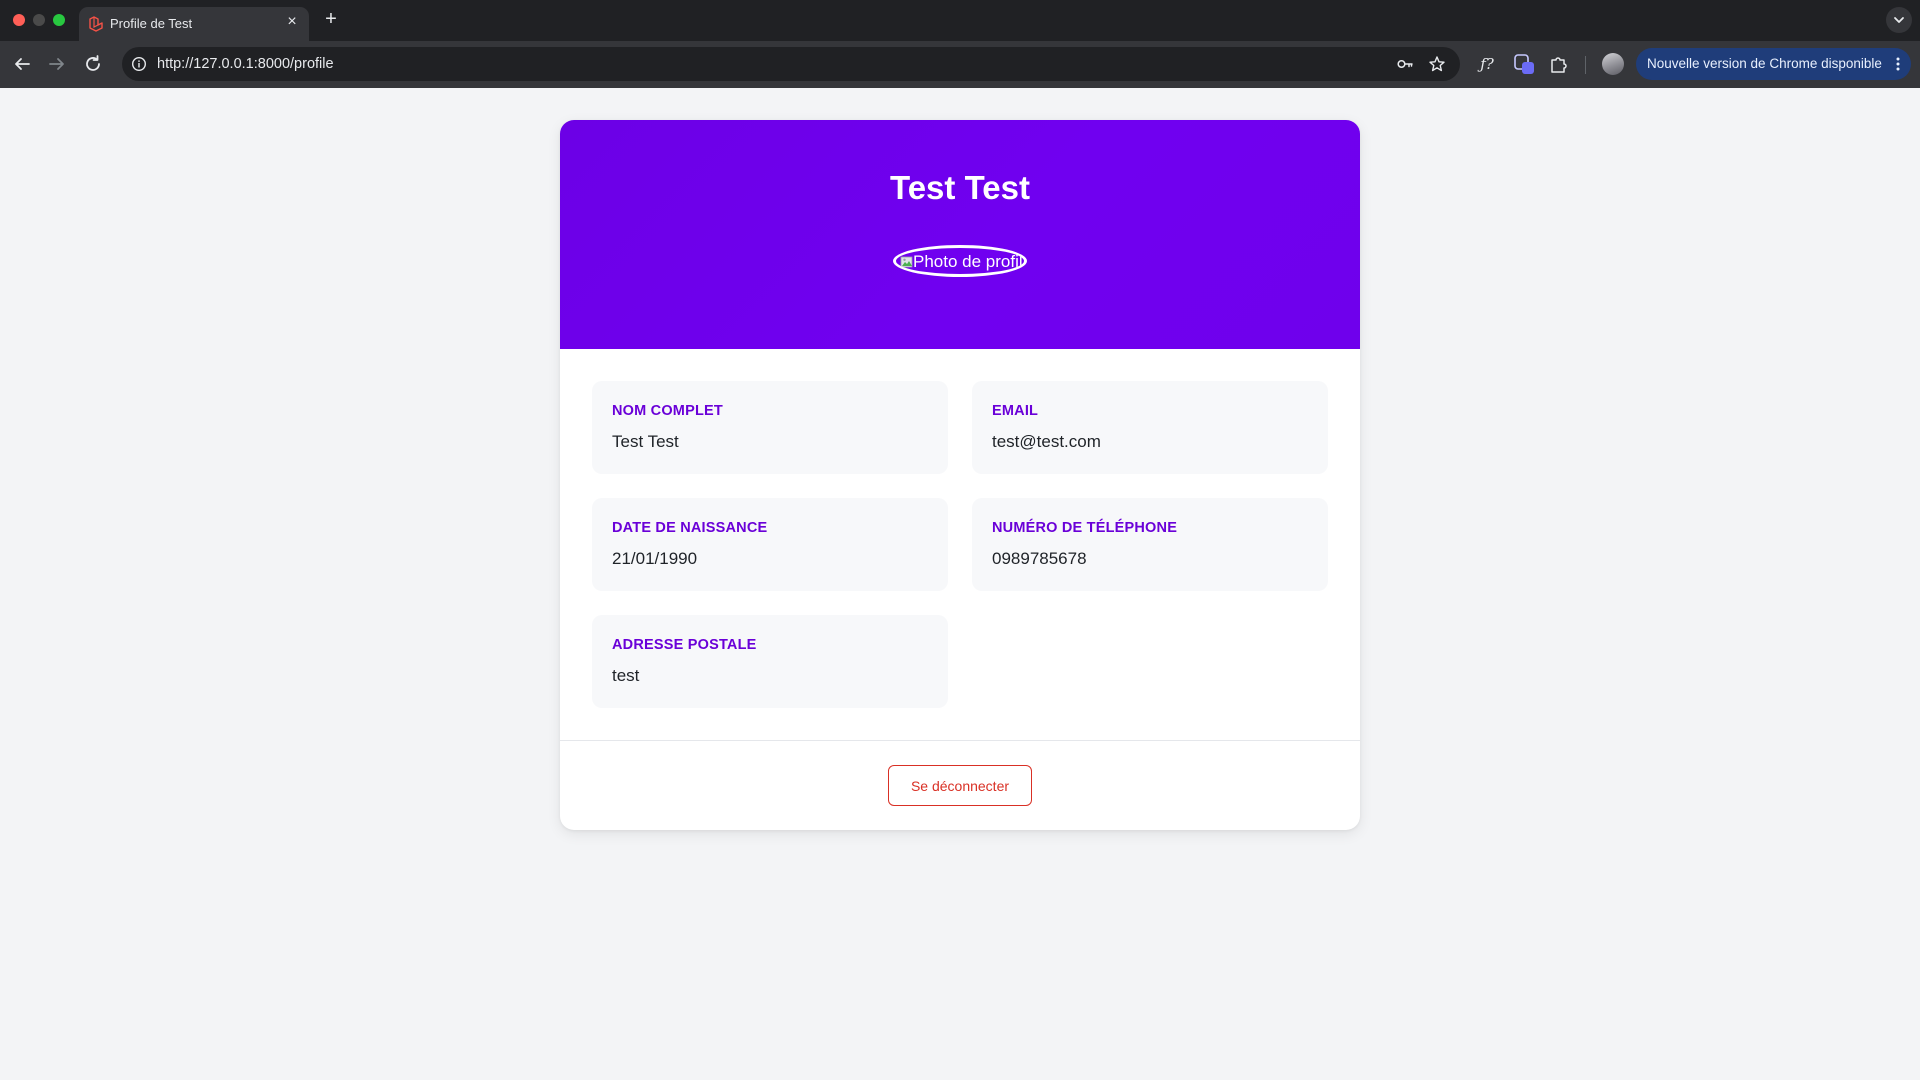 The image size is (1920, 1080). What do you see at coordinates (960, 234) in the screenshot?
I see `profile-header: Test Test Photo de profil` at bounding box center [960, 234].